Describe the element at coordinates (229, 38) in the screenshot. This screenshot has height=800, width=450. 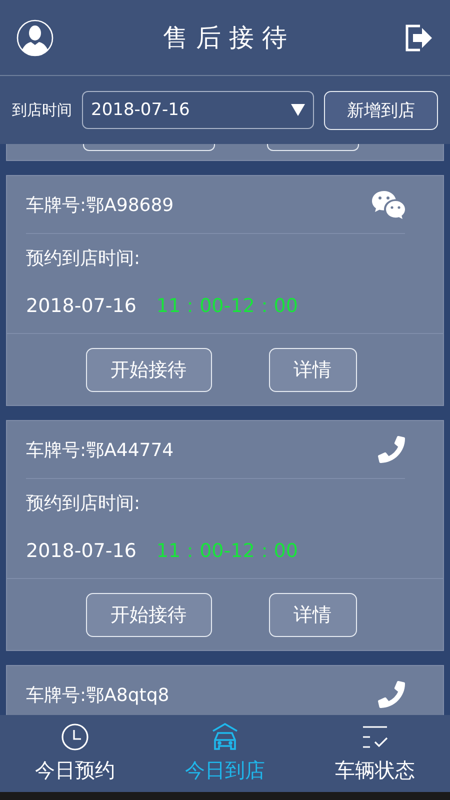
I see `page-title: 售后接待` at that location.